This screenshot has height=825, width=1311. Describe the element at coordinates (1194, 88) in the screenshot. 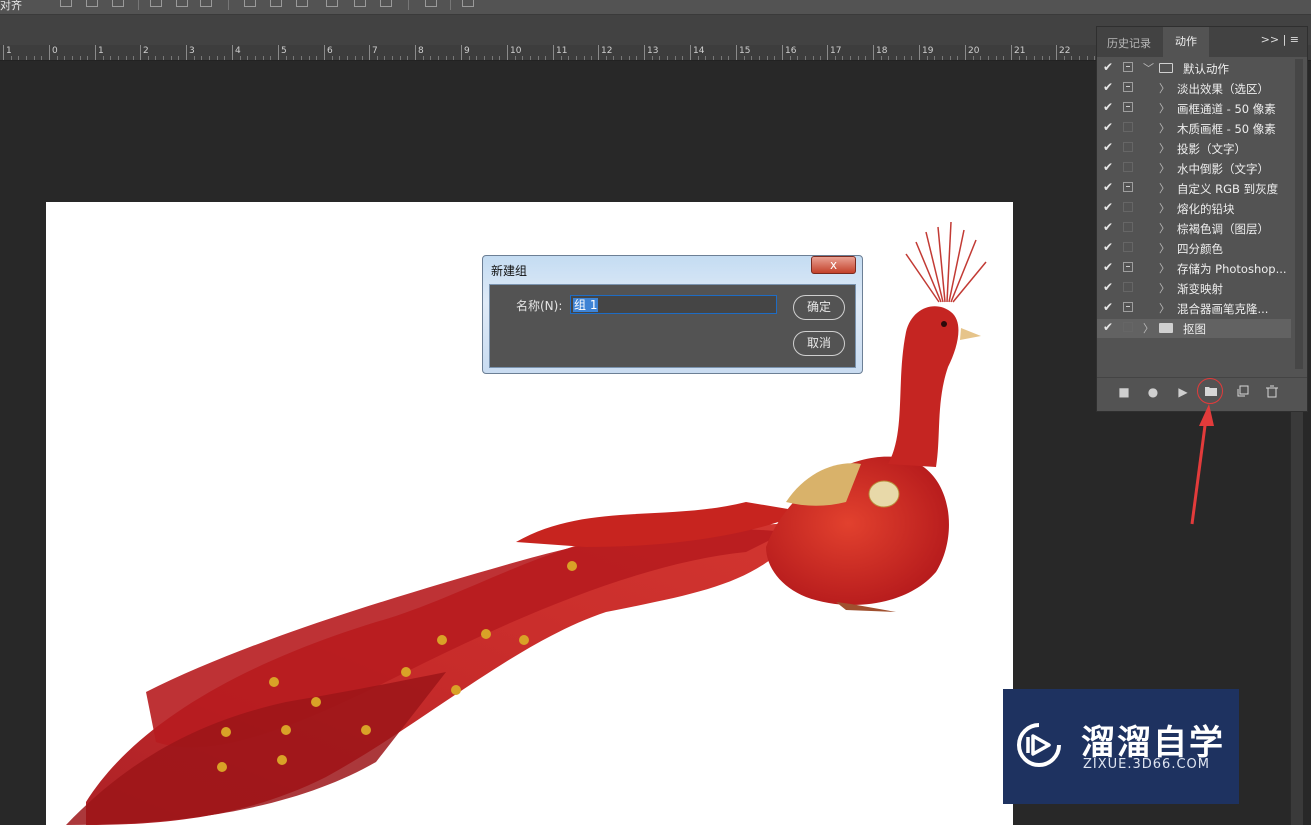

I see `action-row: ✔ 〉淡出效果（选区）` at that location.